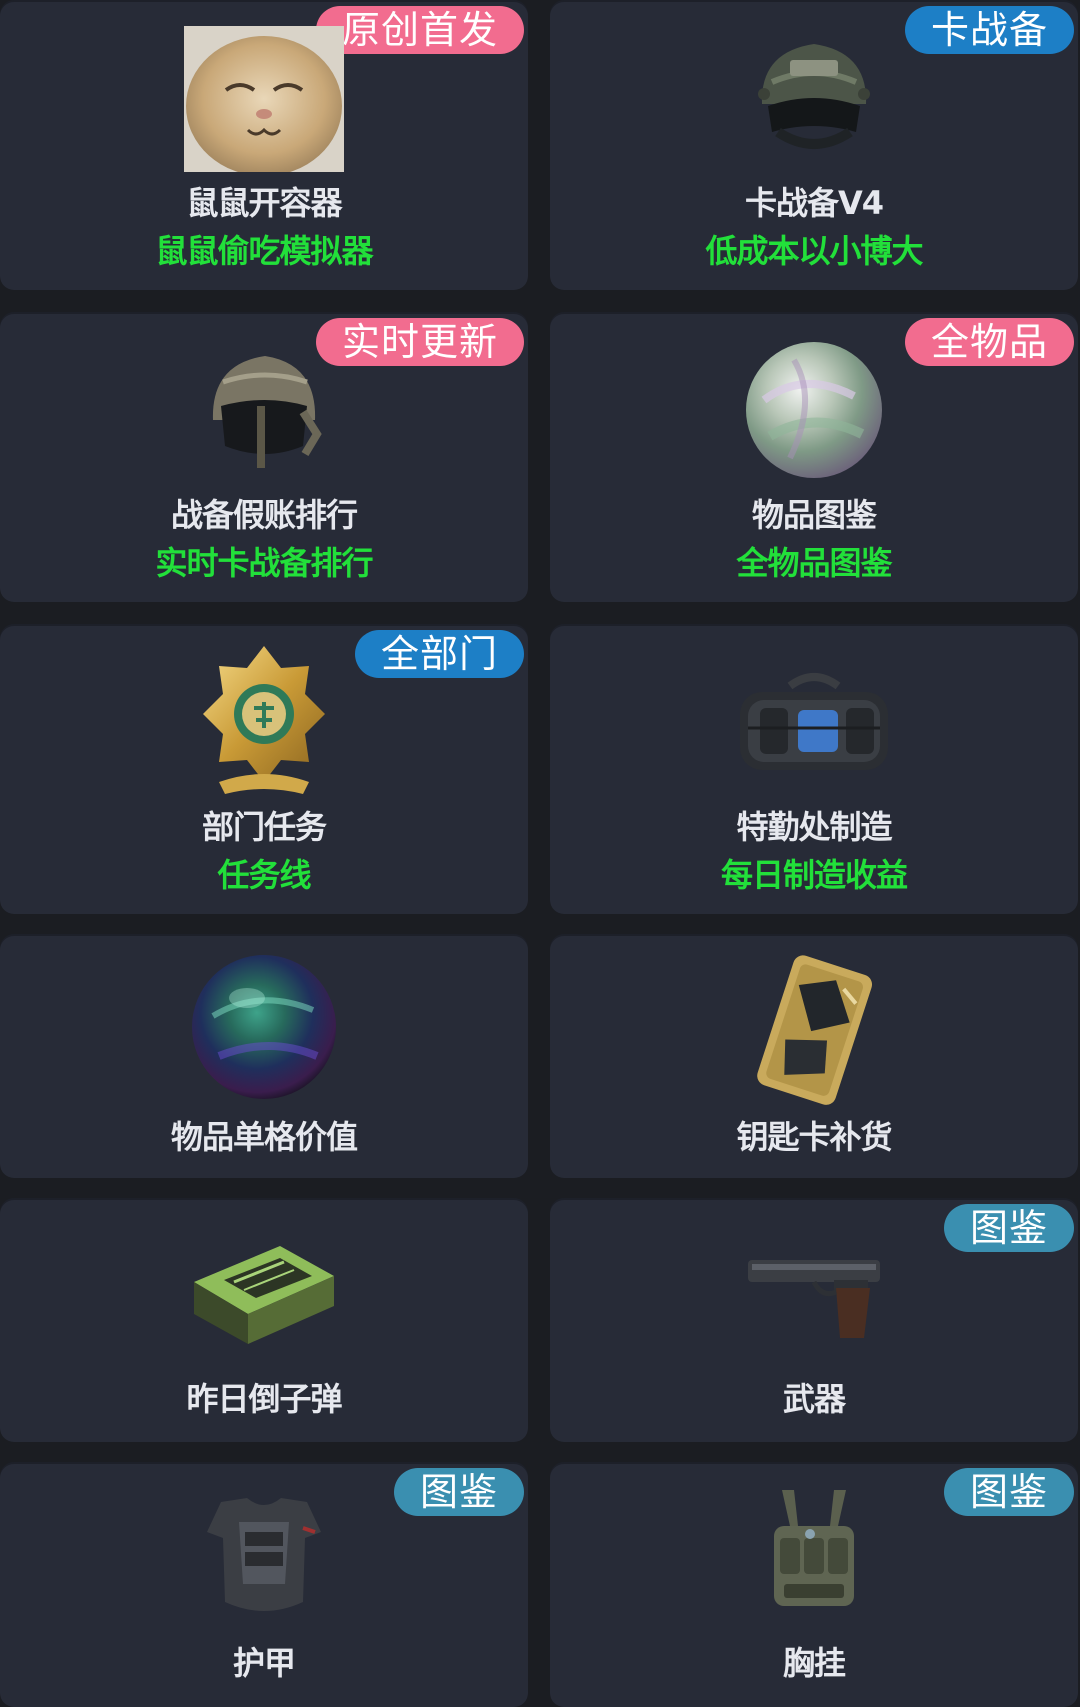 This screenshot has width=1080, height=1707. I want to click on card-loadout-ranking: 实时更新 战备假账排行 实时卡战备排行, so click(264, 457).